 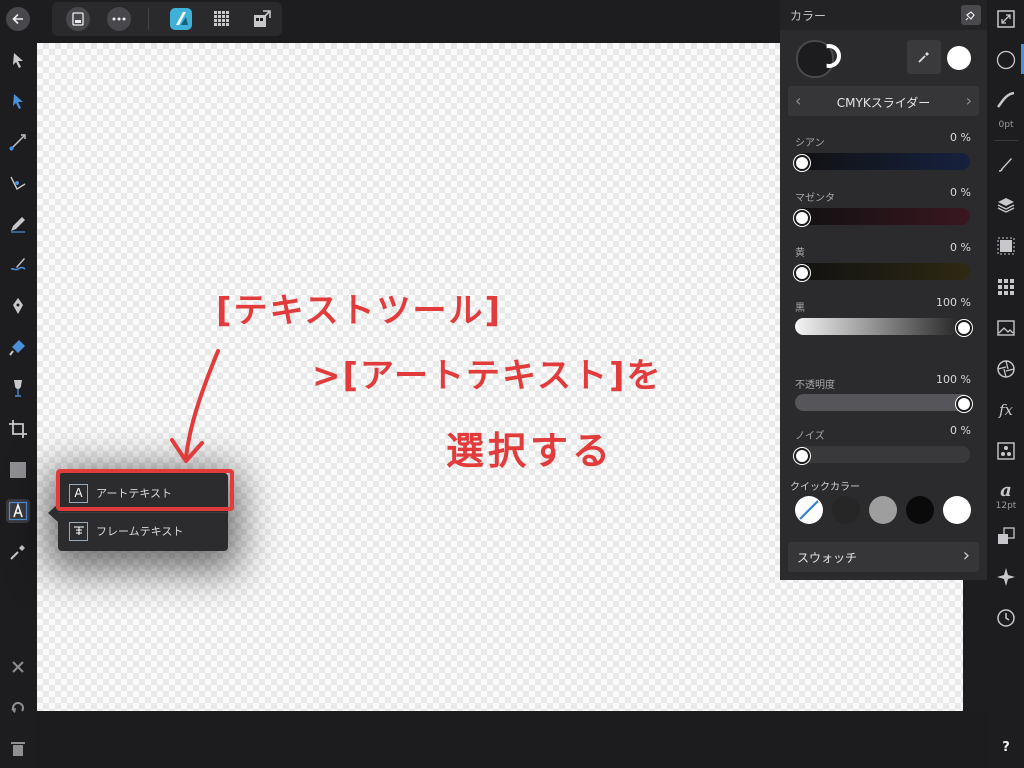 What do you see at coordinates (1006, 506) in the screenshot?
I see `font-size-label: 12pt` at bounding box center [1006, 506].